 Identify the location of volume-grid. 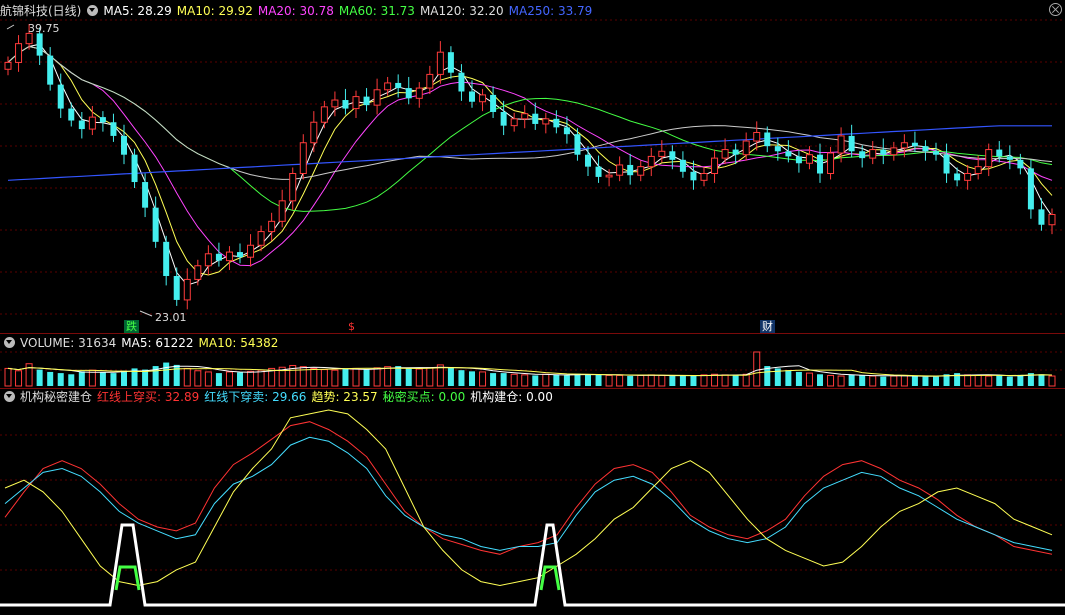
(532, 361).